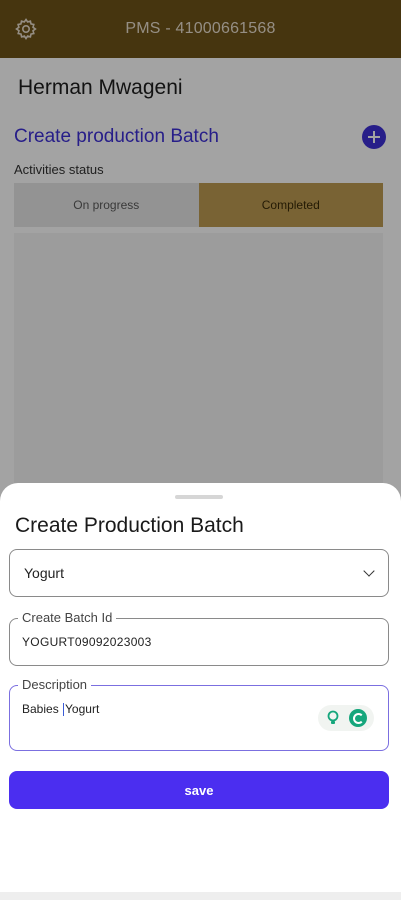  I want to click on product-select-value: Yogurt, so click(44, 573).